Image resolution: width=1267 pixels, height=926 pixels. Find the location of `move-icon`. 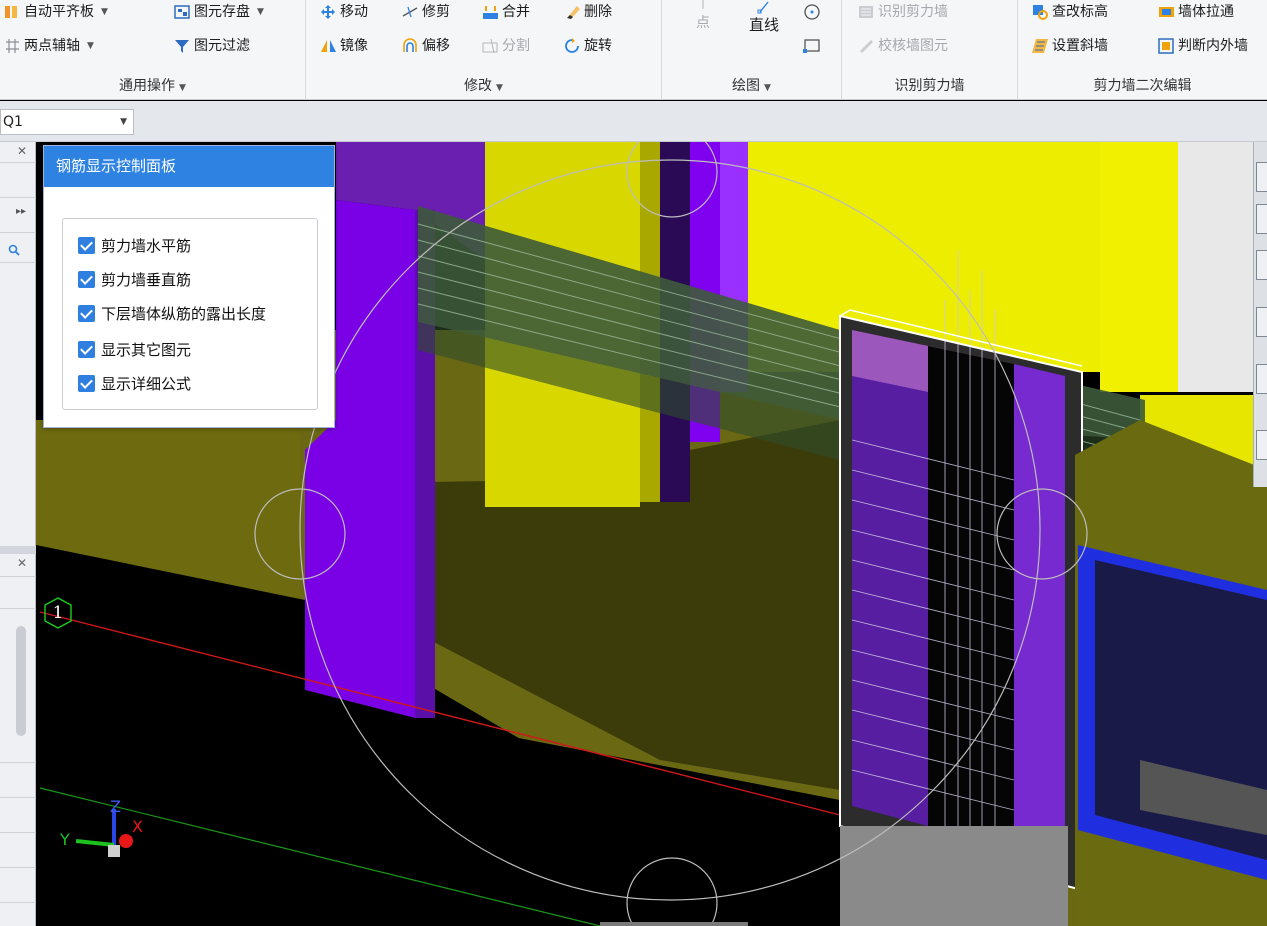

move-icon is located at coordinates (328, 12).